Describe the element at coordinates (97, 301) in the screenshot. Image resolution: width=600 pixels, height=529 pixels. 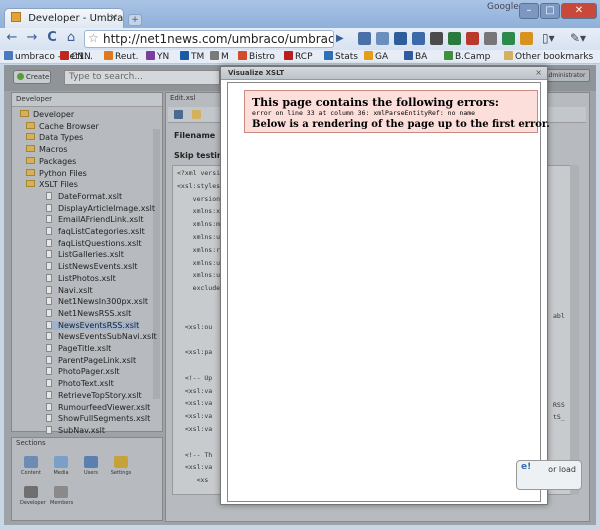
I see `tree-file: Net1NewsIn300px.xslt` at that location.